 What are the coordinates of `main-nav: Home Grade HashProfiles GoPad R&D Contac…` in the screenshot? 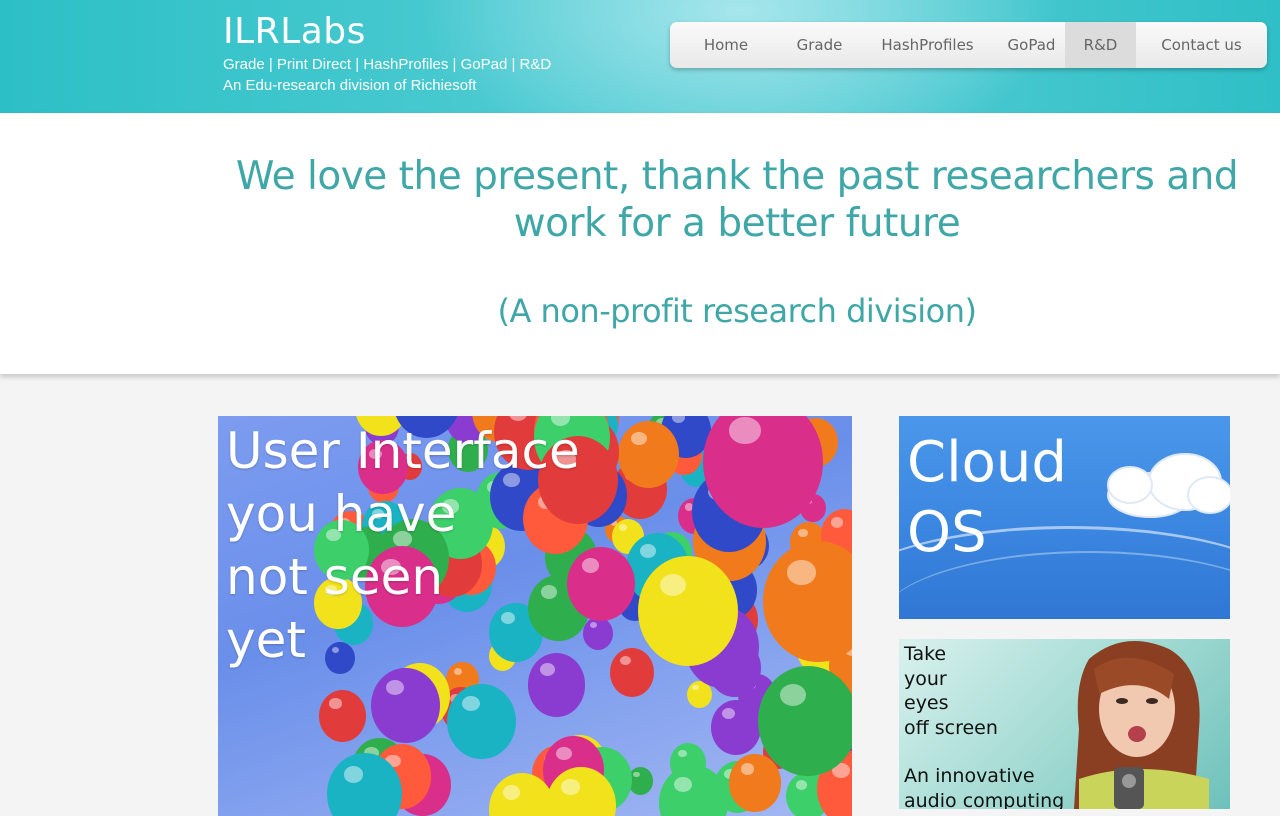 It's located at (968, 45).